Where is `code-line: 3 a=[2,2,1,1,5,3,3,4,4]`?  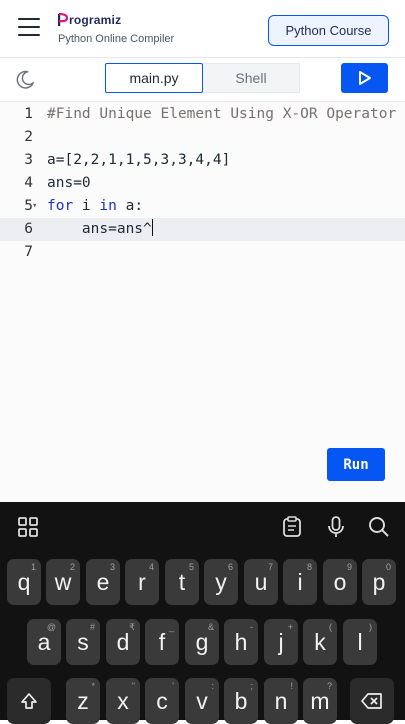
code-line: 3 a=[2,2,1,1,5,3,3,4,4] is located at coordinates (202, 160).